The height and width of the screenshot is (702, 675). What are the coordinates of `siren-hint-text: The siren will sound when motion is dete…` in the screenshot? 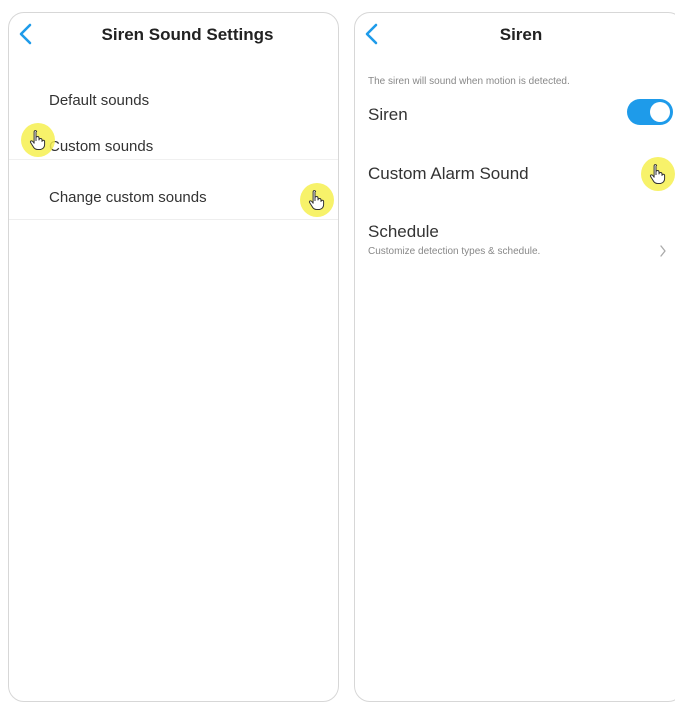 It's located at (469, 81).